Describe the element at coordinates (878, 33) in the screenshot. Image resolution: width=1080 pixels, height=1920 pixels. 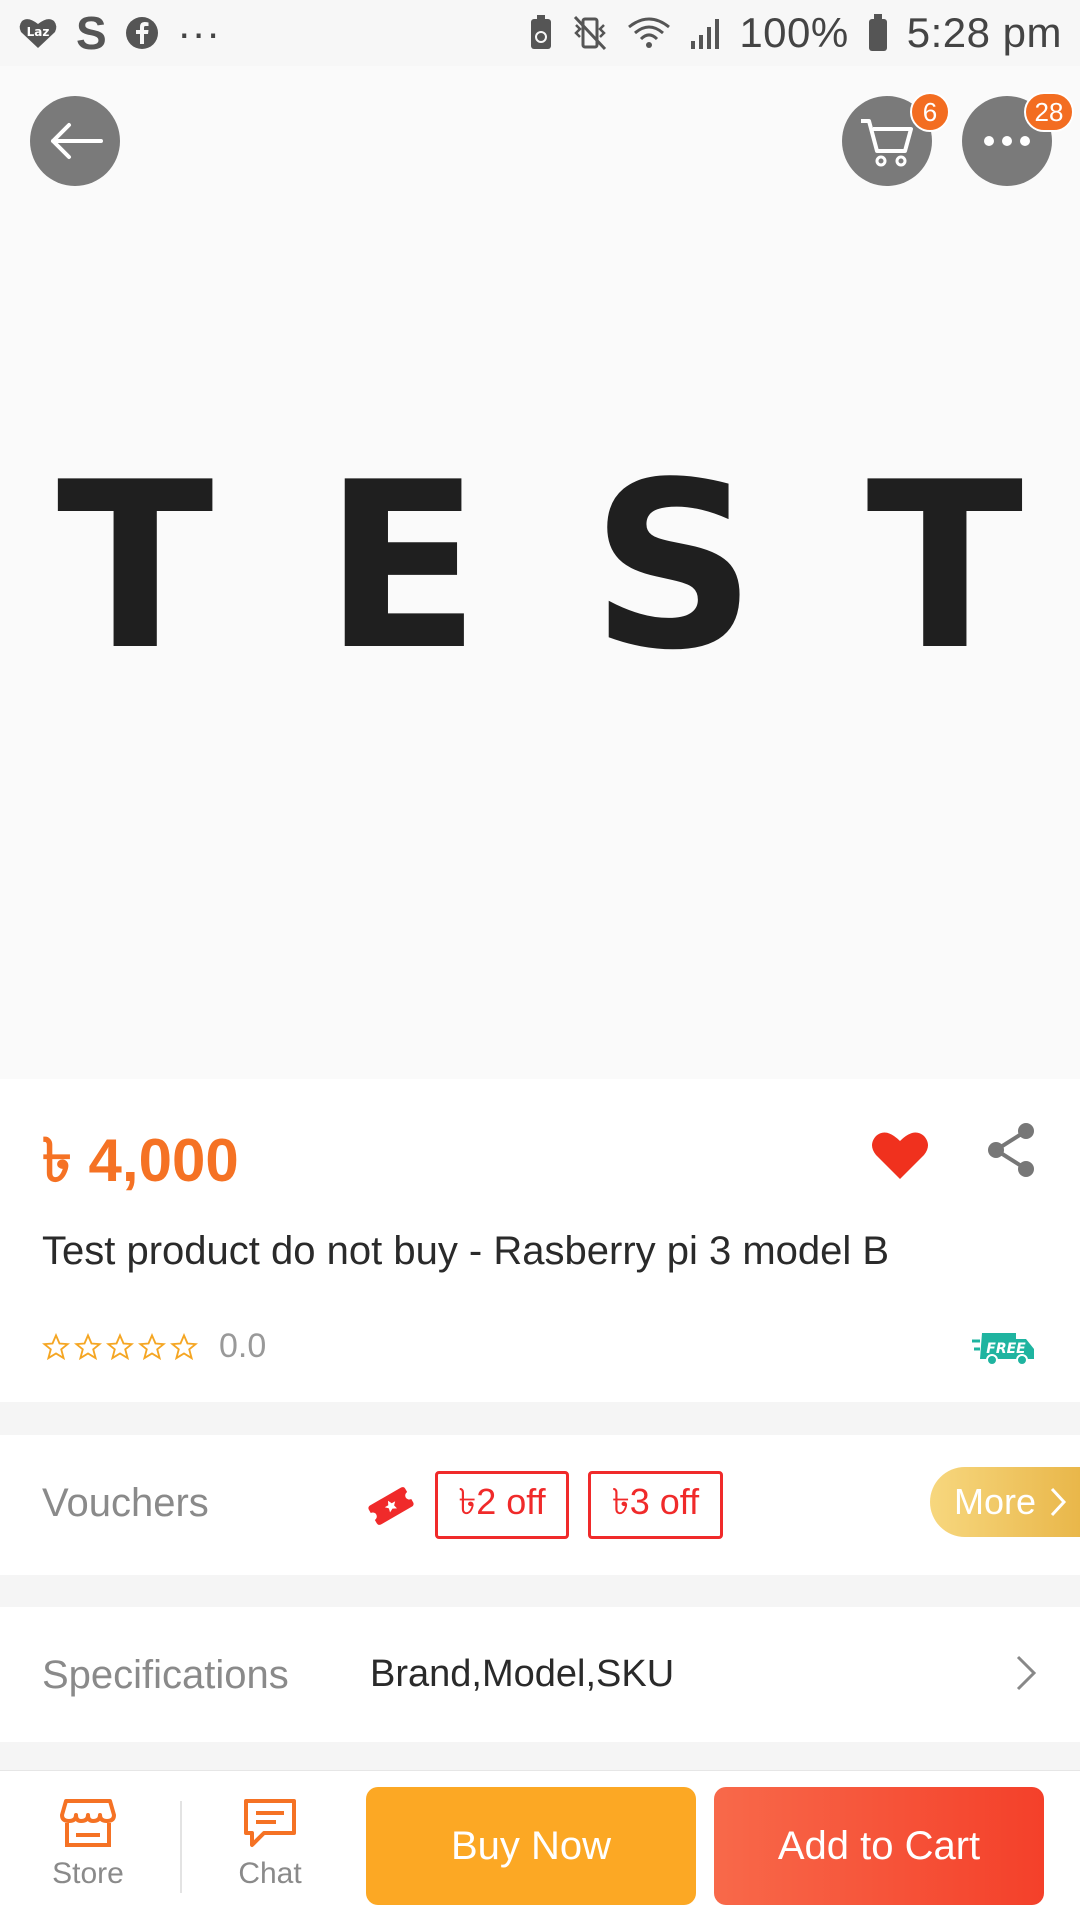
I see `battery-icon` at that location.